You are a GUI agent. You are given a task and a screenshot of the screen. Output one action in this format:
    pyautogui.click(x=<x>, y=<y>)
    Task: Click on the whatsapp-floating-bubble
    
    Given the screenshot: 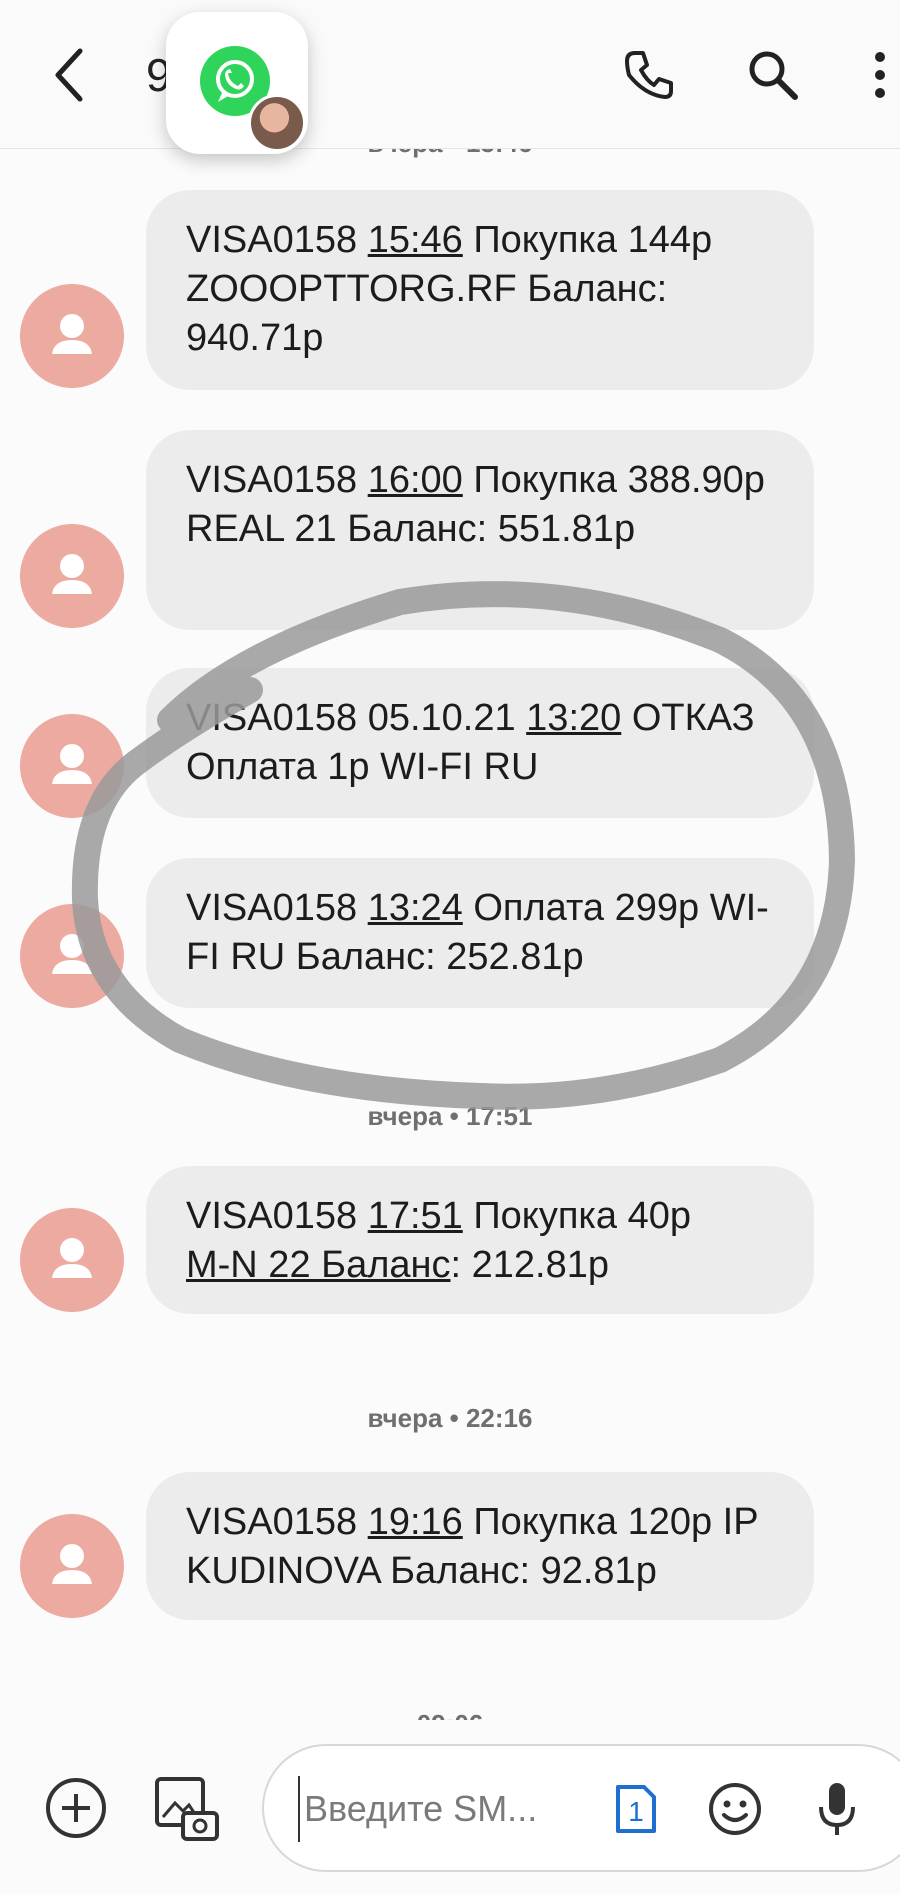 What is the action you would take?
    pyautogui.click(x=237, y=83)
    